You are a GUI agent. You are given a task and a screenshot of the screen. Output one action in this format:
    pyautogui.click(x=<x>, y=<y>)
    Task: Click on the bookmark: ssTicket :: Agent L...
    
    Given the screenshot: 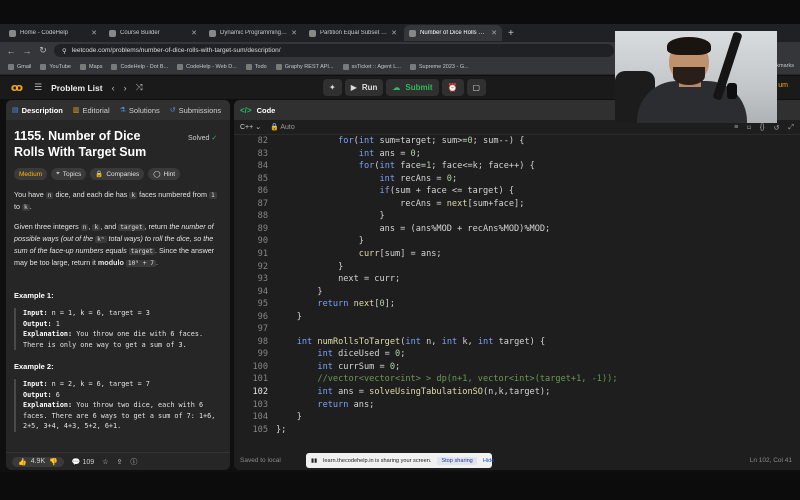 What is the action you would take?
    pyautogui.click(x=371, y=66)
    